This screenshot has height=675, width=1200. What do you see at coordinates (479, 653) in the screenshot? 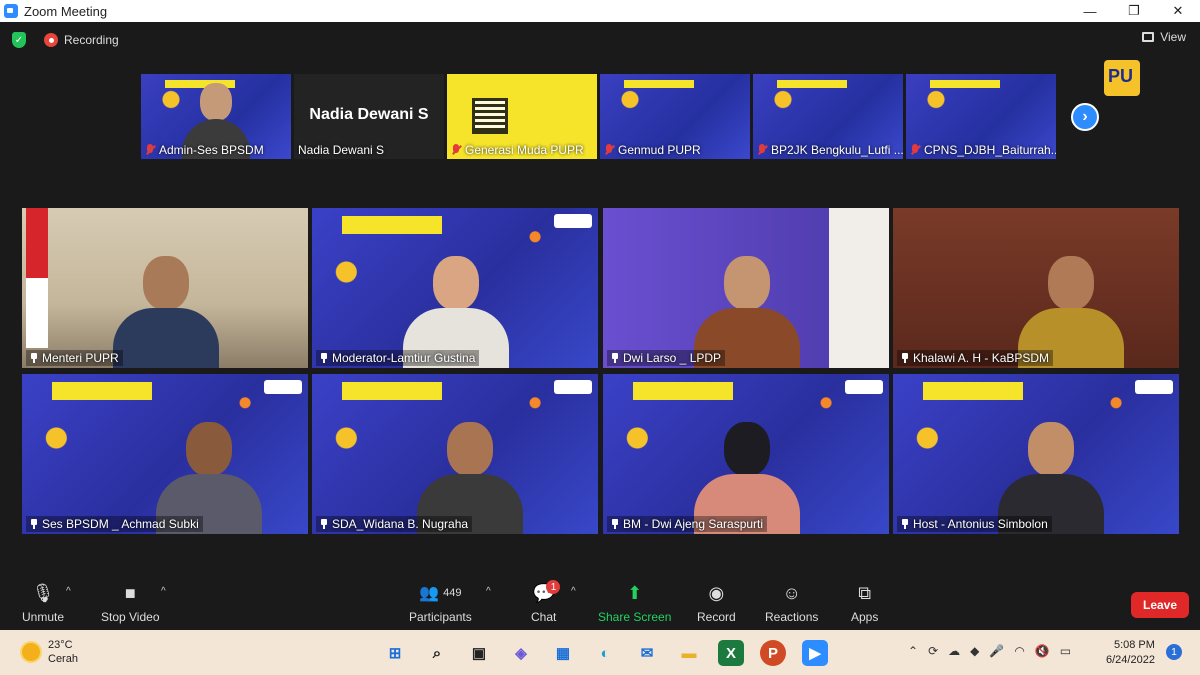
I see `task-view-icon: ▣` at bounding box center [479, 653].